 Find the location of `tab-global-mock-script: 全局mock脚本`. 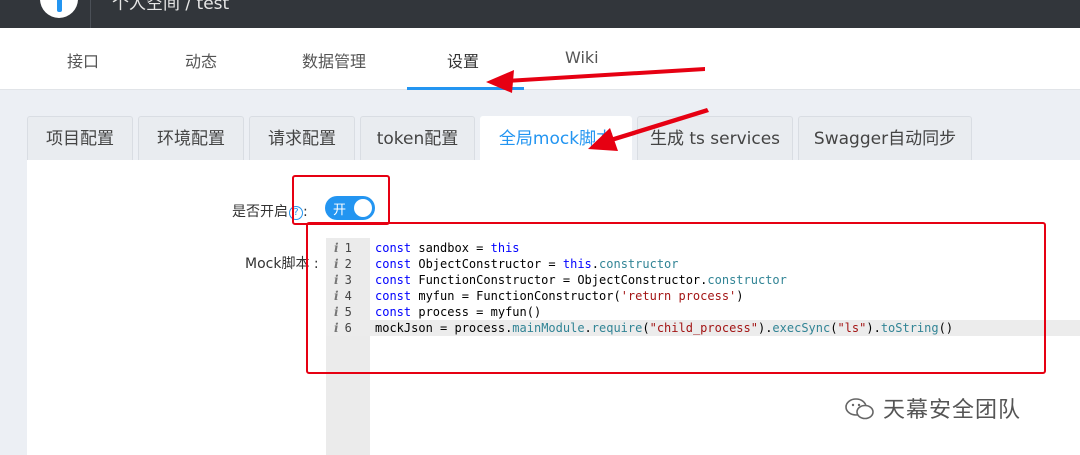

tab-global-mock-script: 全局mock脚本 is located at coordinates (556, 138).